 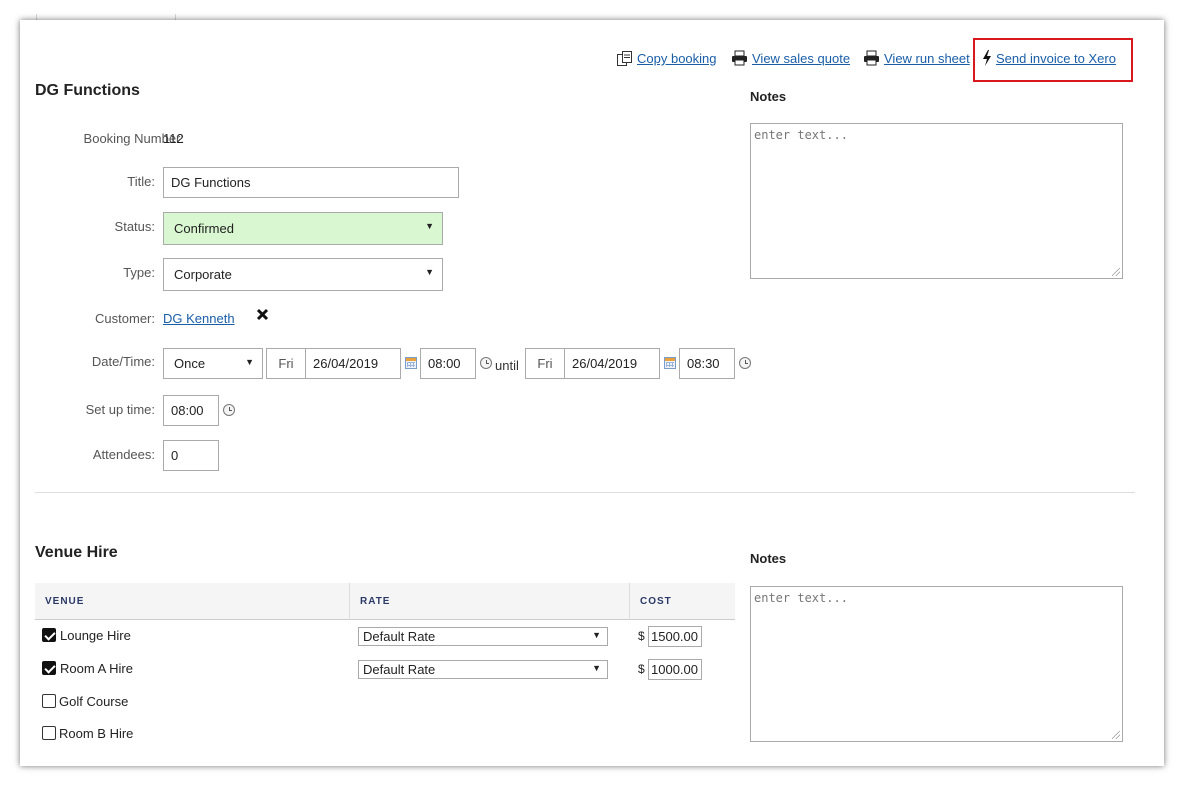 I want to click on title-value: DG Functions, so click(x=211, y=182).